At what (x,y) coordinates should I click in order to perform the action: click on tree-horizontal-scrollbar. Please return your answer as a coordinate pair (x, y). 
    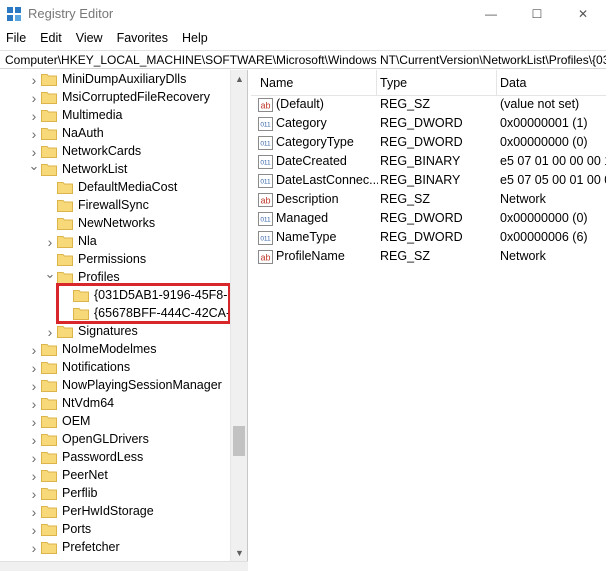
    Looking at the image, I should click on (124, 566).